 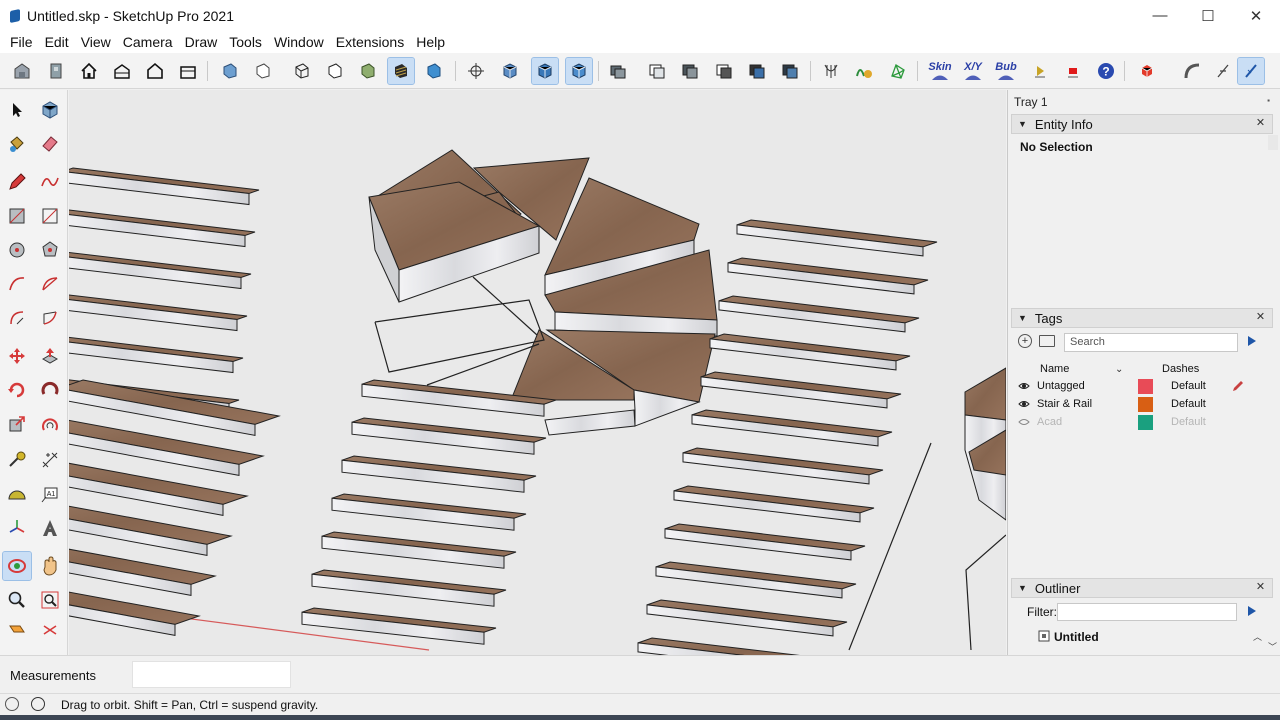 I want to click on offset-icon, so click(x=50, y=424).